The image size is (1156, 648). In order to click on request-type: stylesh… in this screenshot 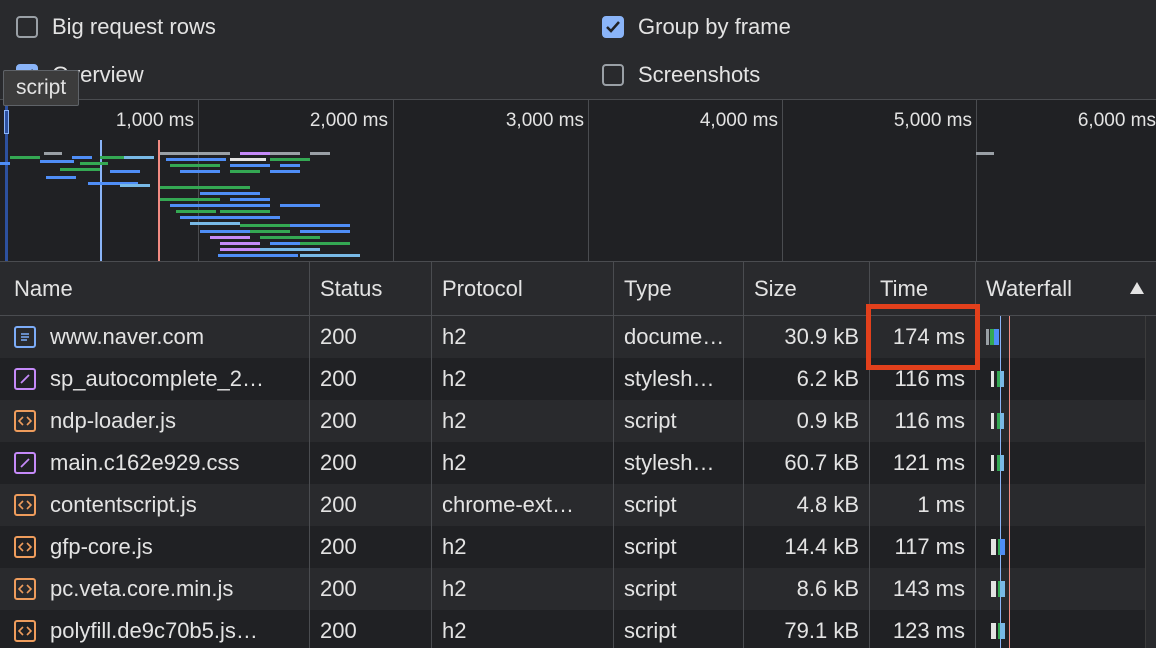, I will do `click(679, 379)`.